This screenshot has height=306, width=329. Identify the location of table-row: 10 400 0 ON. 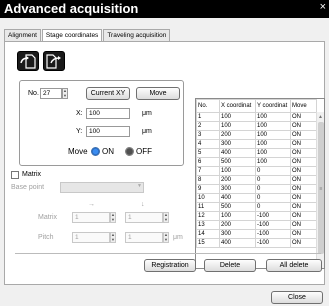
(256, 198).